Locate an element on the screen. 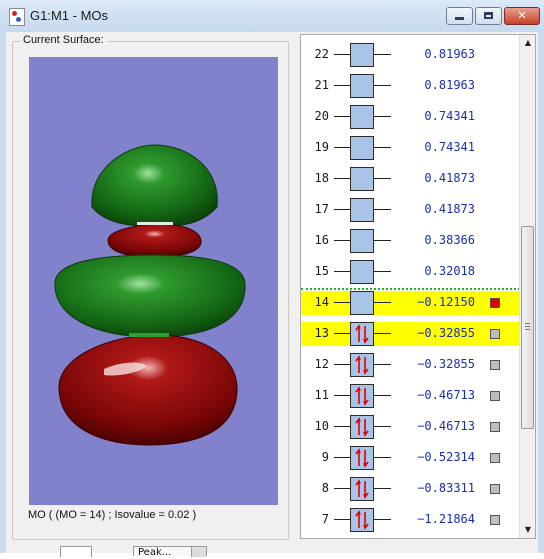 The image size is (544, 559). mo-row: 10 −0.46713 is located at coordinates (410, 427).